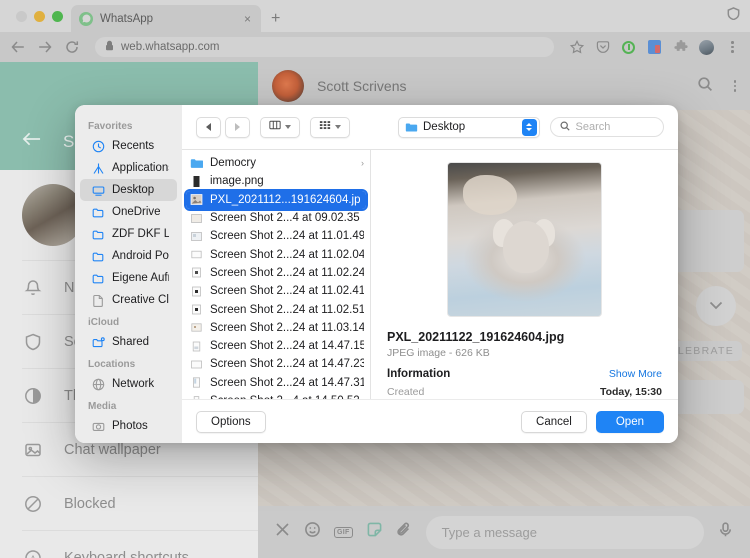 The image size is (750, 558). Describe the element at coordinates (276, 254) in the screenshot. I see `list-item: Screen Shot 2...24 at 11.02.04` at that location.